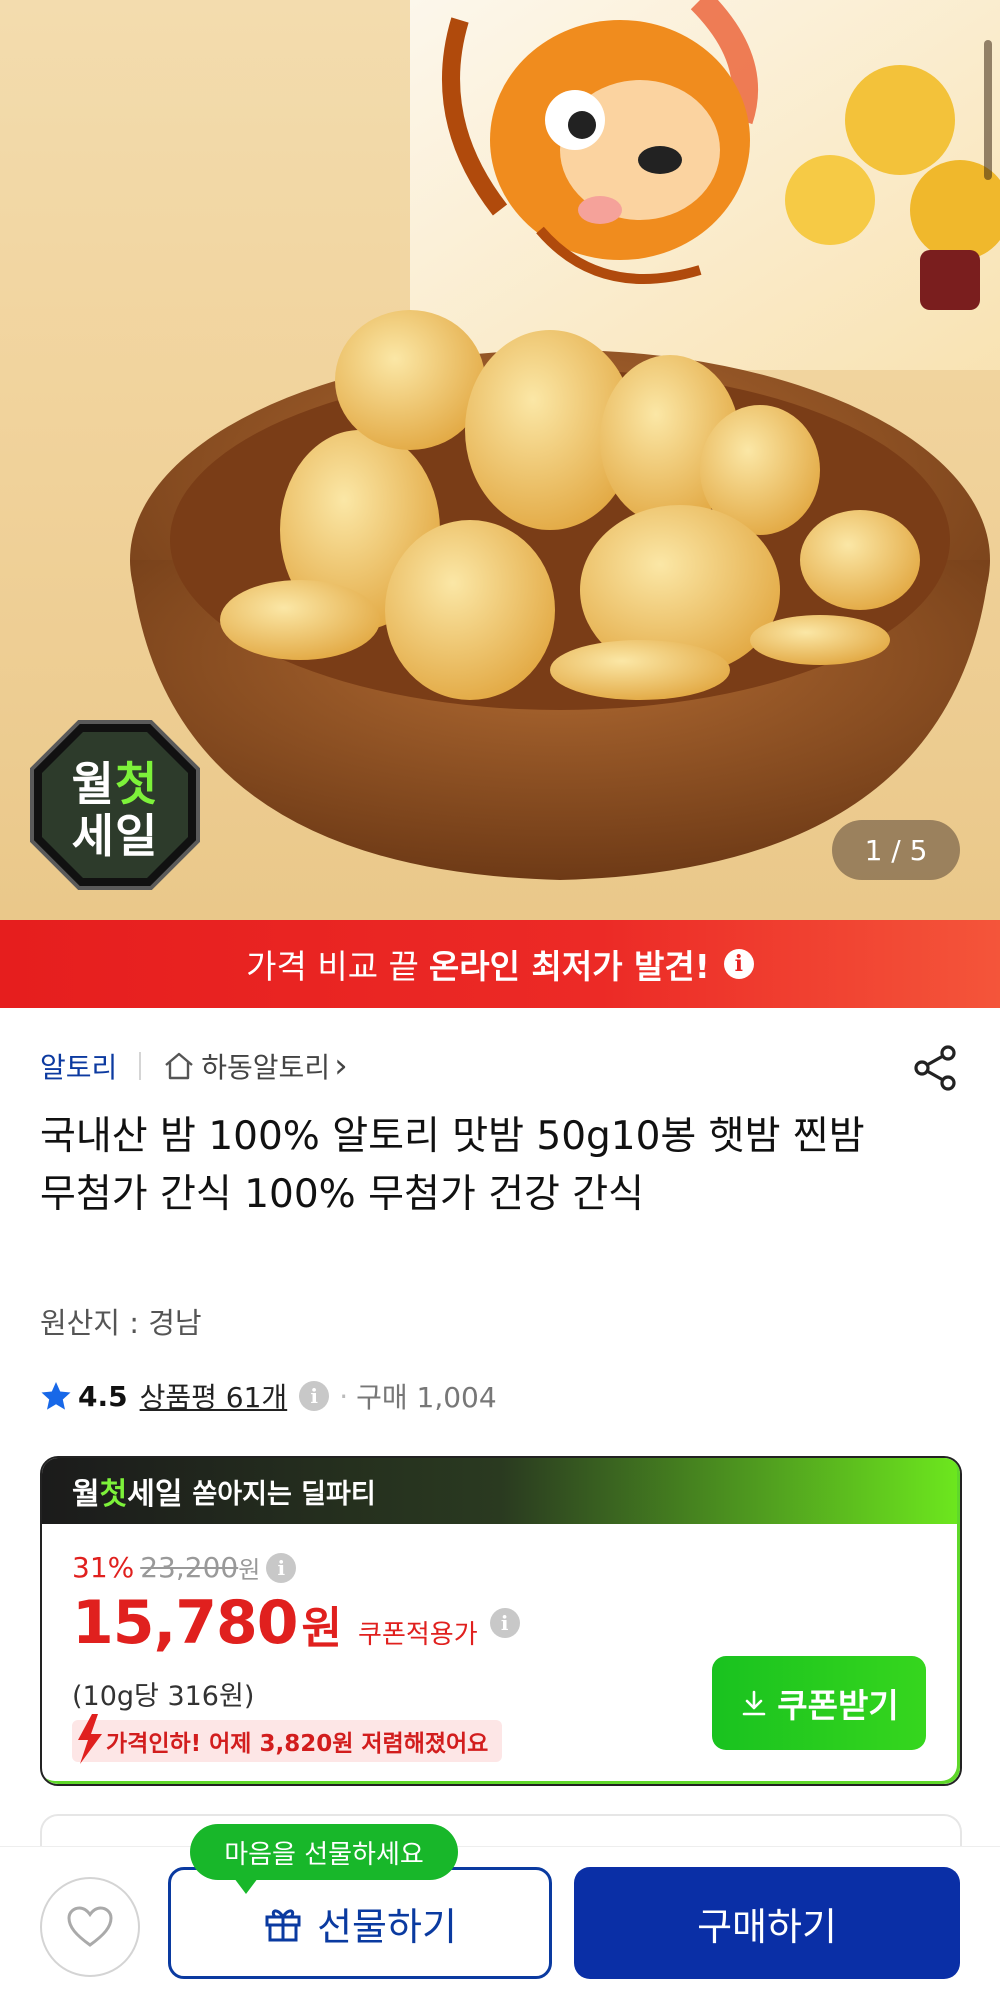 Image resolution: width=1000 pixels, height=2007 pixels. What do you see at coordinates (426, 1397) in the screenshot?
I see `purchase-count: 구매 1,004` at bounding box center [426, 1397].